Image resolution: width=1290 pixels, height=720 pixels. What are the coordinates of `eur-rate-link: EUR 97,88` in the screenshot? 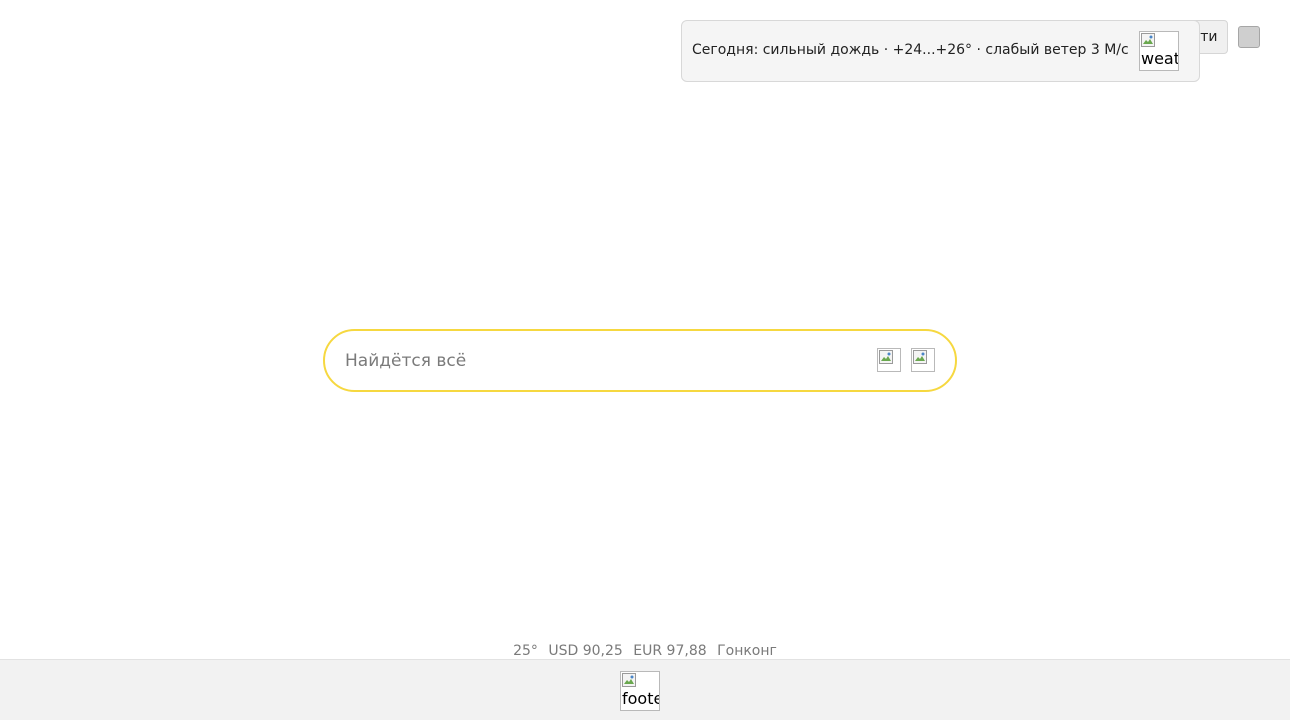 It's located at (669, 651).